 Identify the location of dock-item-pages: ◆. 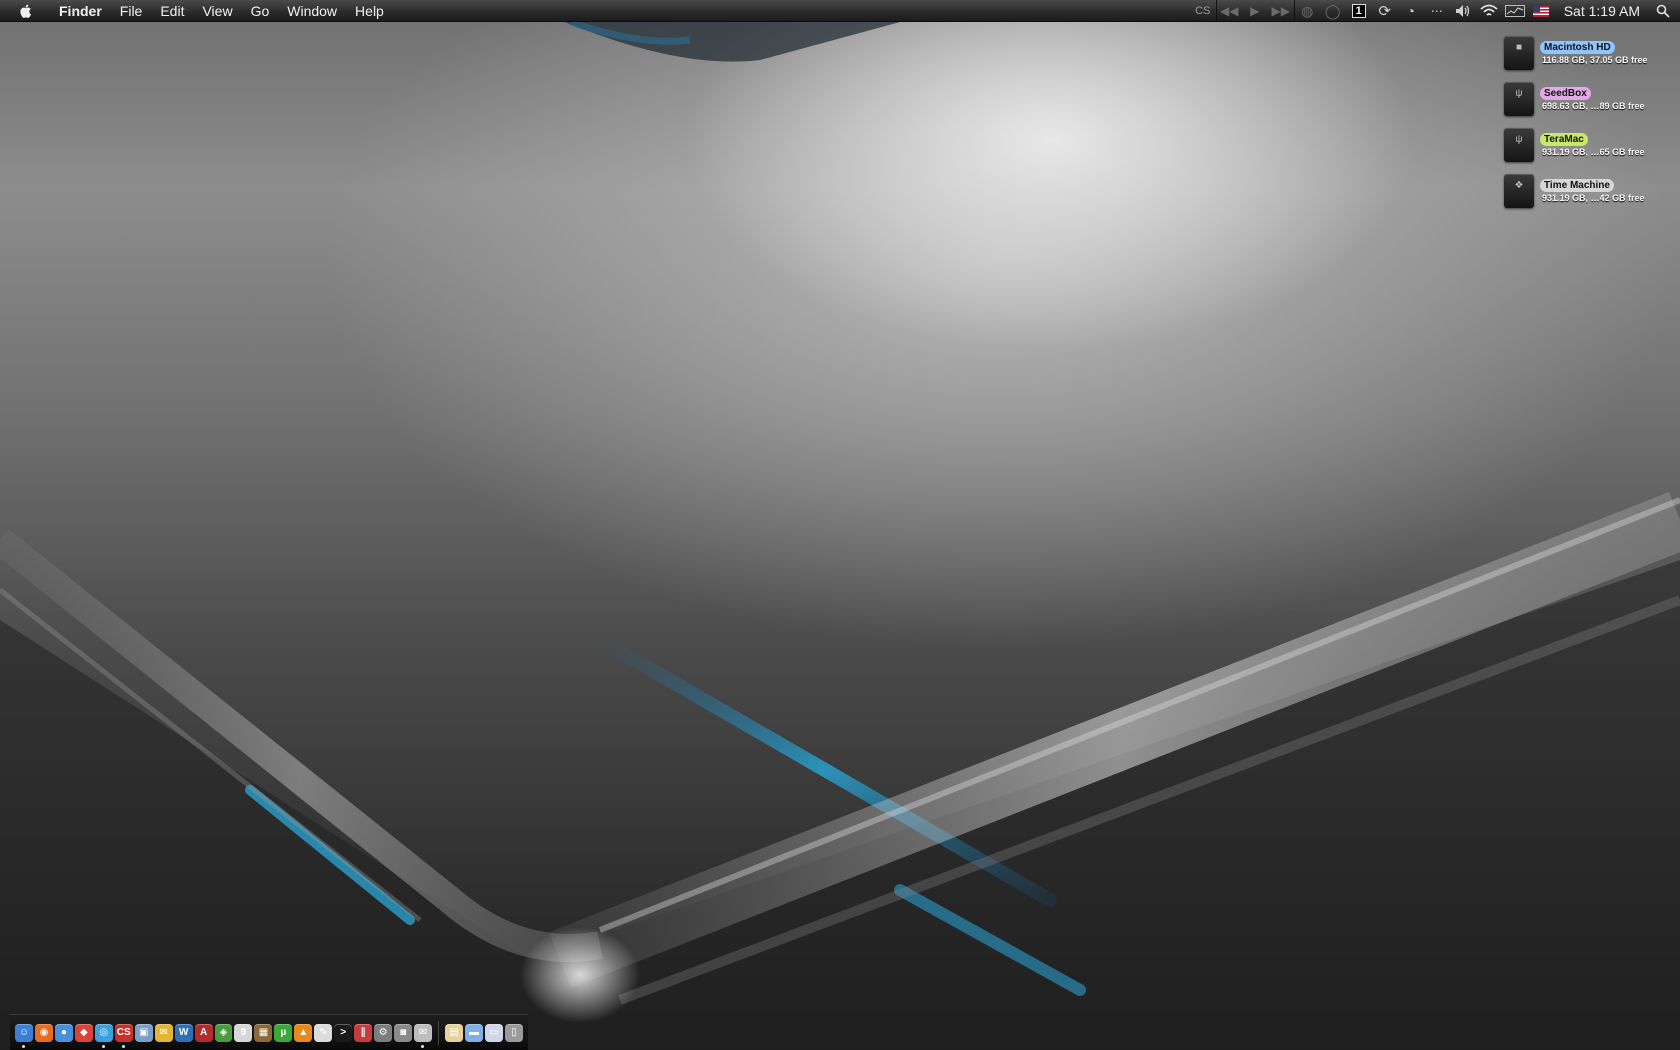
(83, 1032).